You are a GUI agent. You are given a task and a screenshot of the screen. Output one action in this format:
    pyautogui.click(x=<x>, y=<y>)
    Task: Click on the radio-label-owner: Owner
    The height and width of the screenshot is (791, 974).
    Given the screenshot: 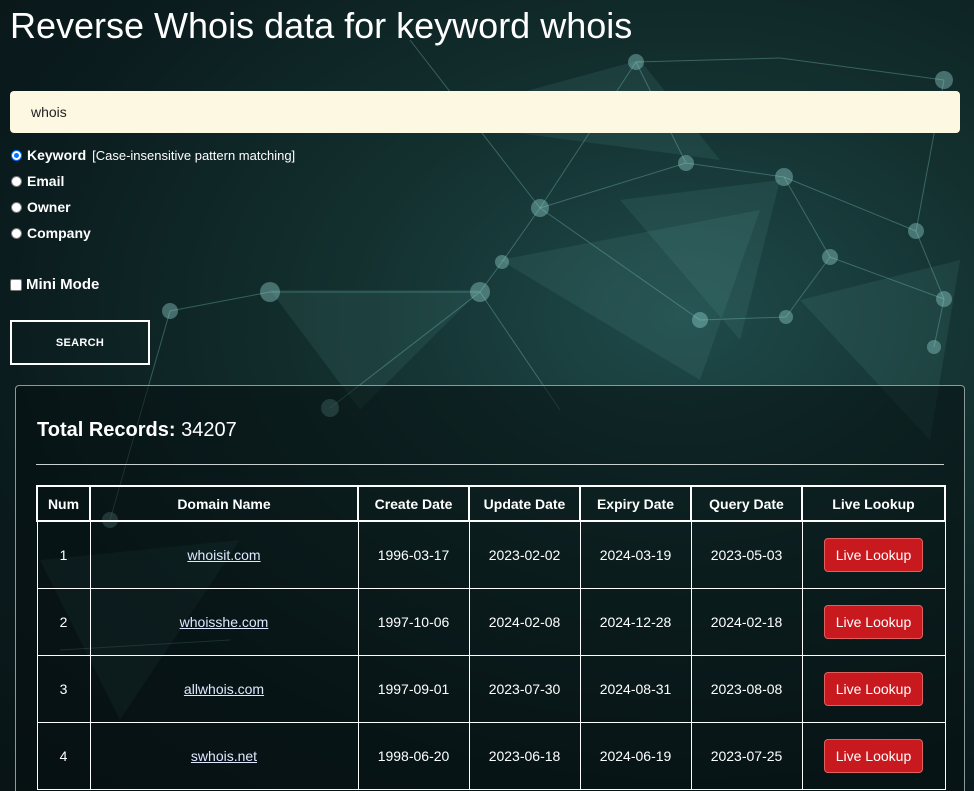 What is the action you would take?
    pyautogui.click(x=49, y=207)
    